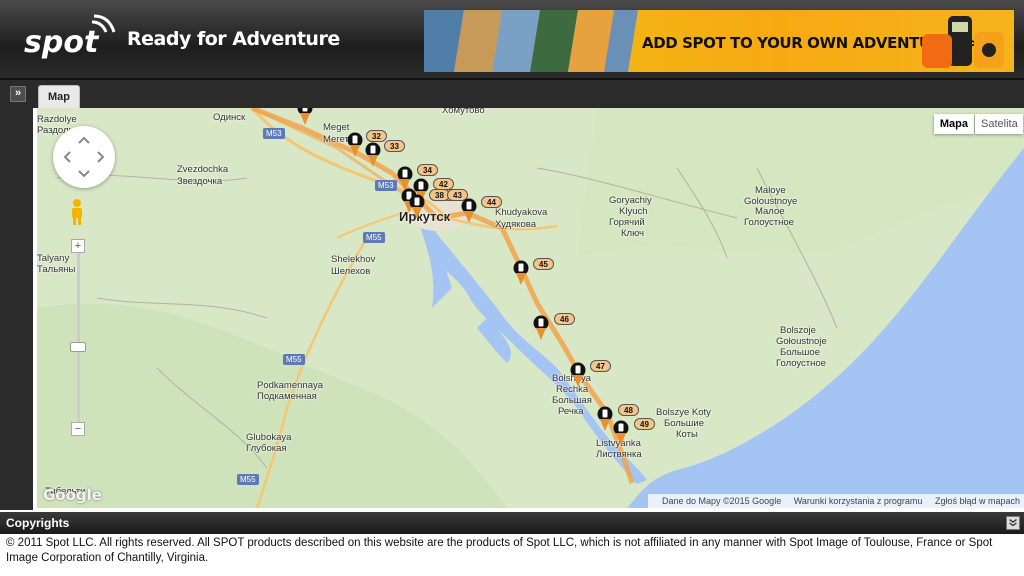  I want to click on track-point-badge: 32, so click(376, 136).